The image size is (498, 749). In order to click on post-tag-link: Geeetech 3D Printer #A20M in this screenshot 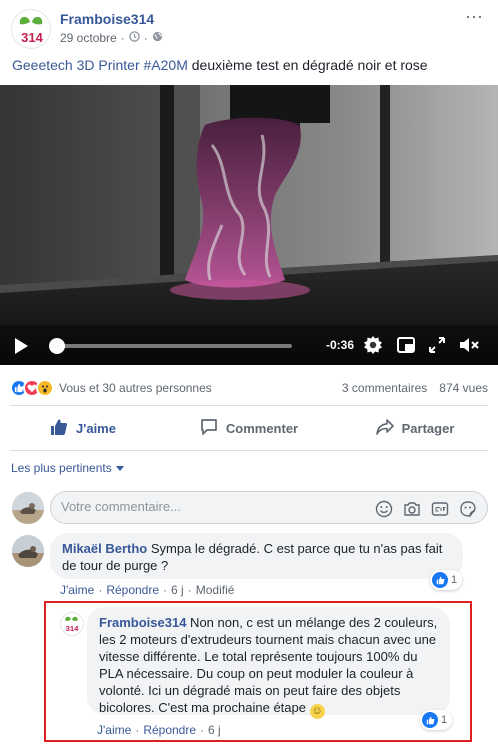, I will do `click(100, 65)`.